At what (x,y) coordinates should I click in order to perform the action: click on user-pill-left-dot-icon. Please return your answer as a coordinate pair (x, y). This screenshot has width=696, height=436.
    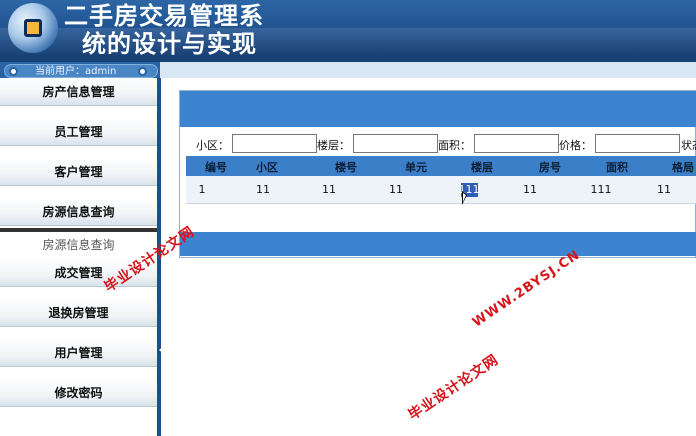
    Looking at the image, I should click on (13, 71).